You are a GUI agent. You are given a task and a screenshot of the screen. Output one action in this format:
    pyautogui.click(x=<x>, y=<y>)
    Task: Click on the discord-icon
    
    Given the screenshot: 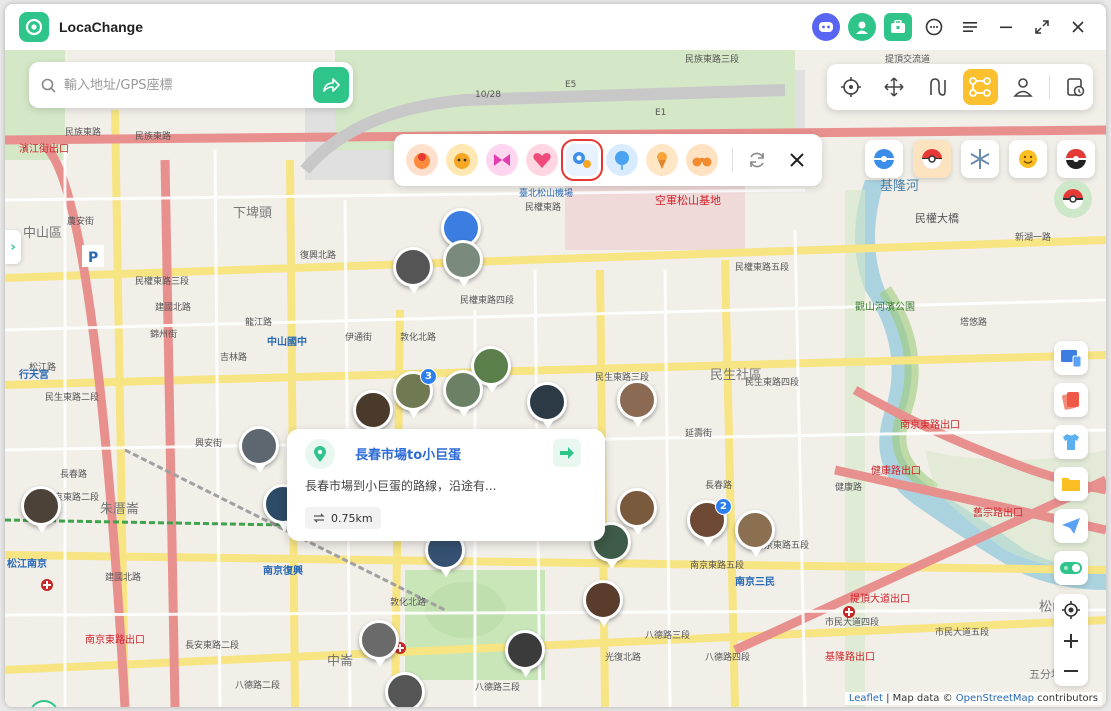 What is the action you would take?
    pyautogui.click(x=826, y=27)
    